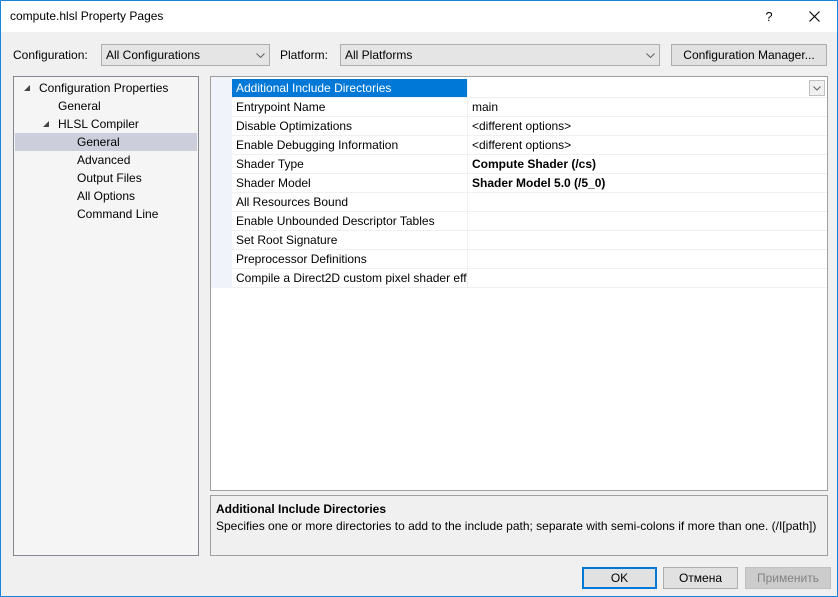  I want to click on property-value: Shader Model 5.0 (/5_0), so click(648, 183).